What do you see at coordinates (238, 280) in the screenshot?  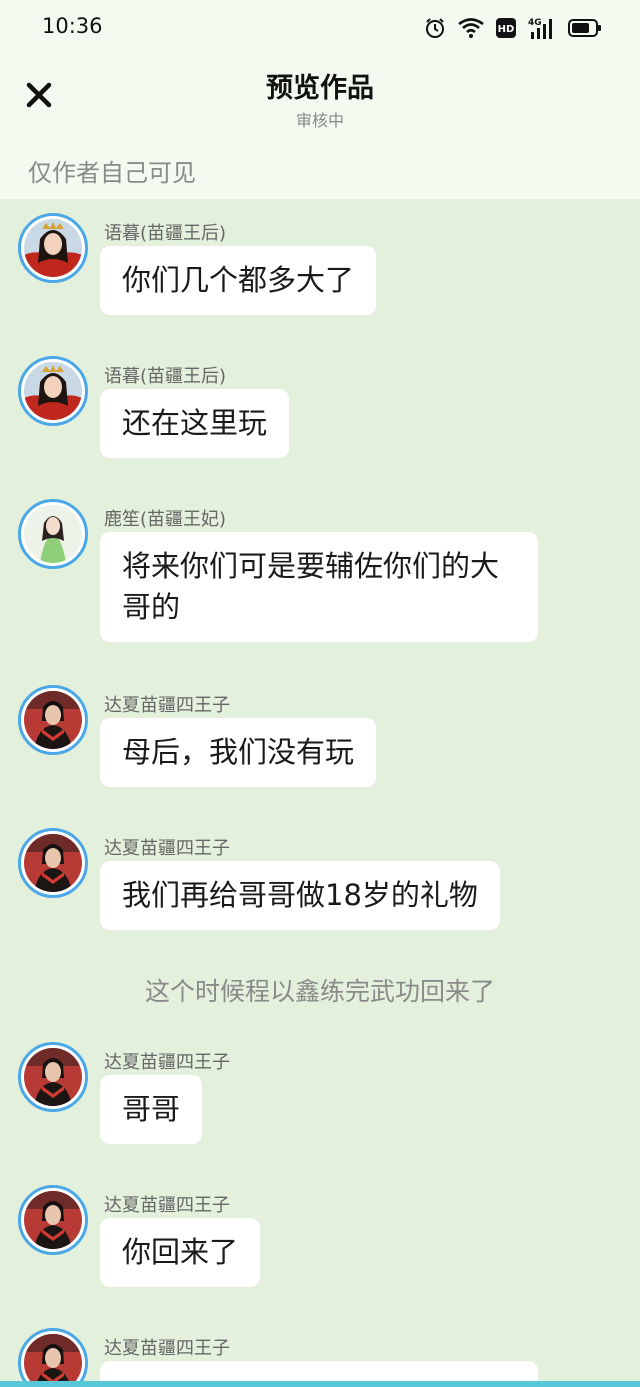 I see `message-bubble: 你们几个都多大了` at bounding box center [238, 280].